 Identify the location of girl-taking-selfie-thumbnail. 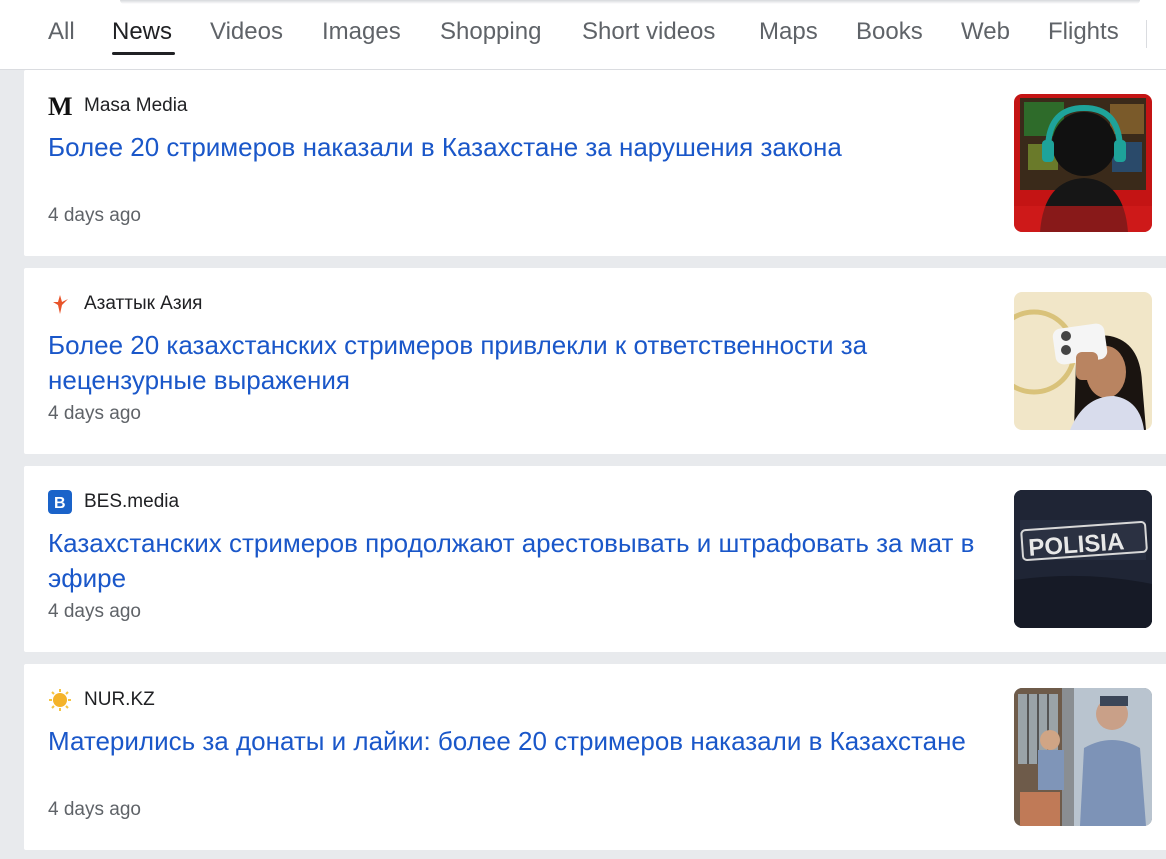
(1083, 361).